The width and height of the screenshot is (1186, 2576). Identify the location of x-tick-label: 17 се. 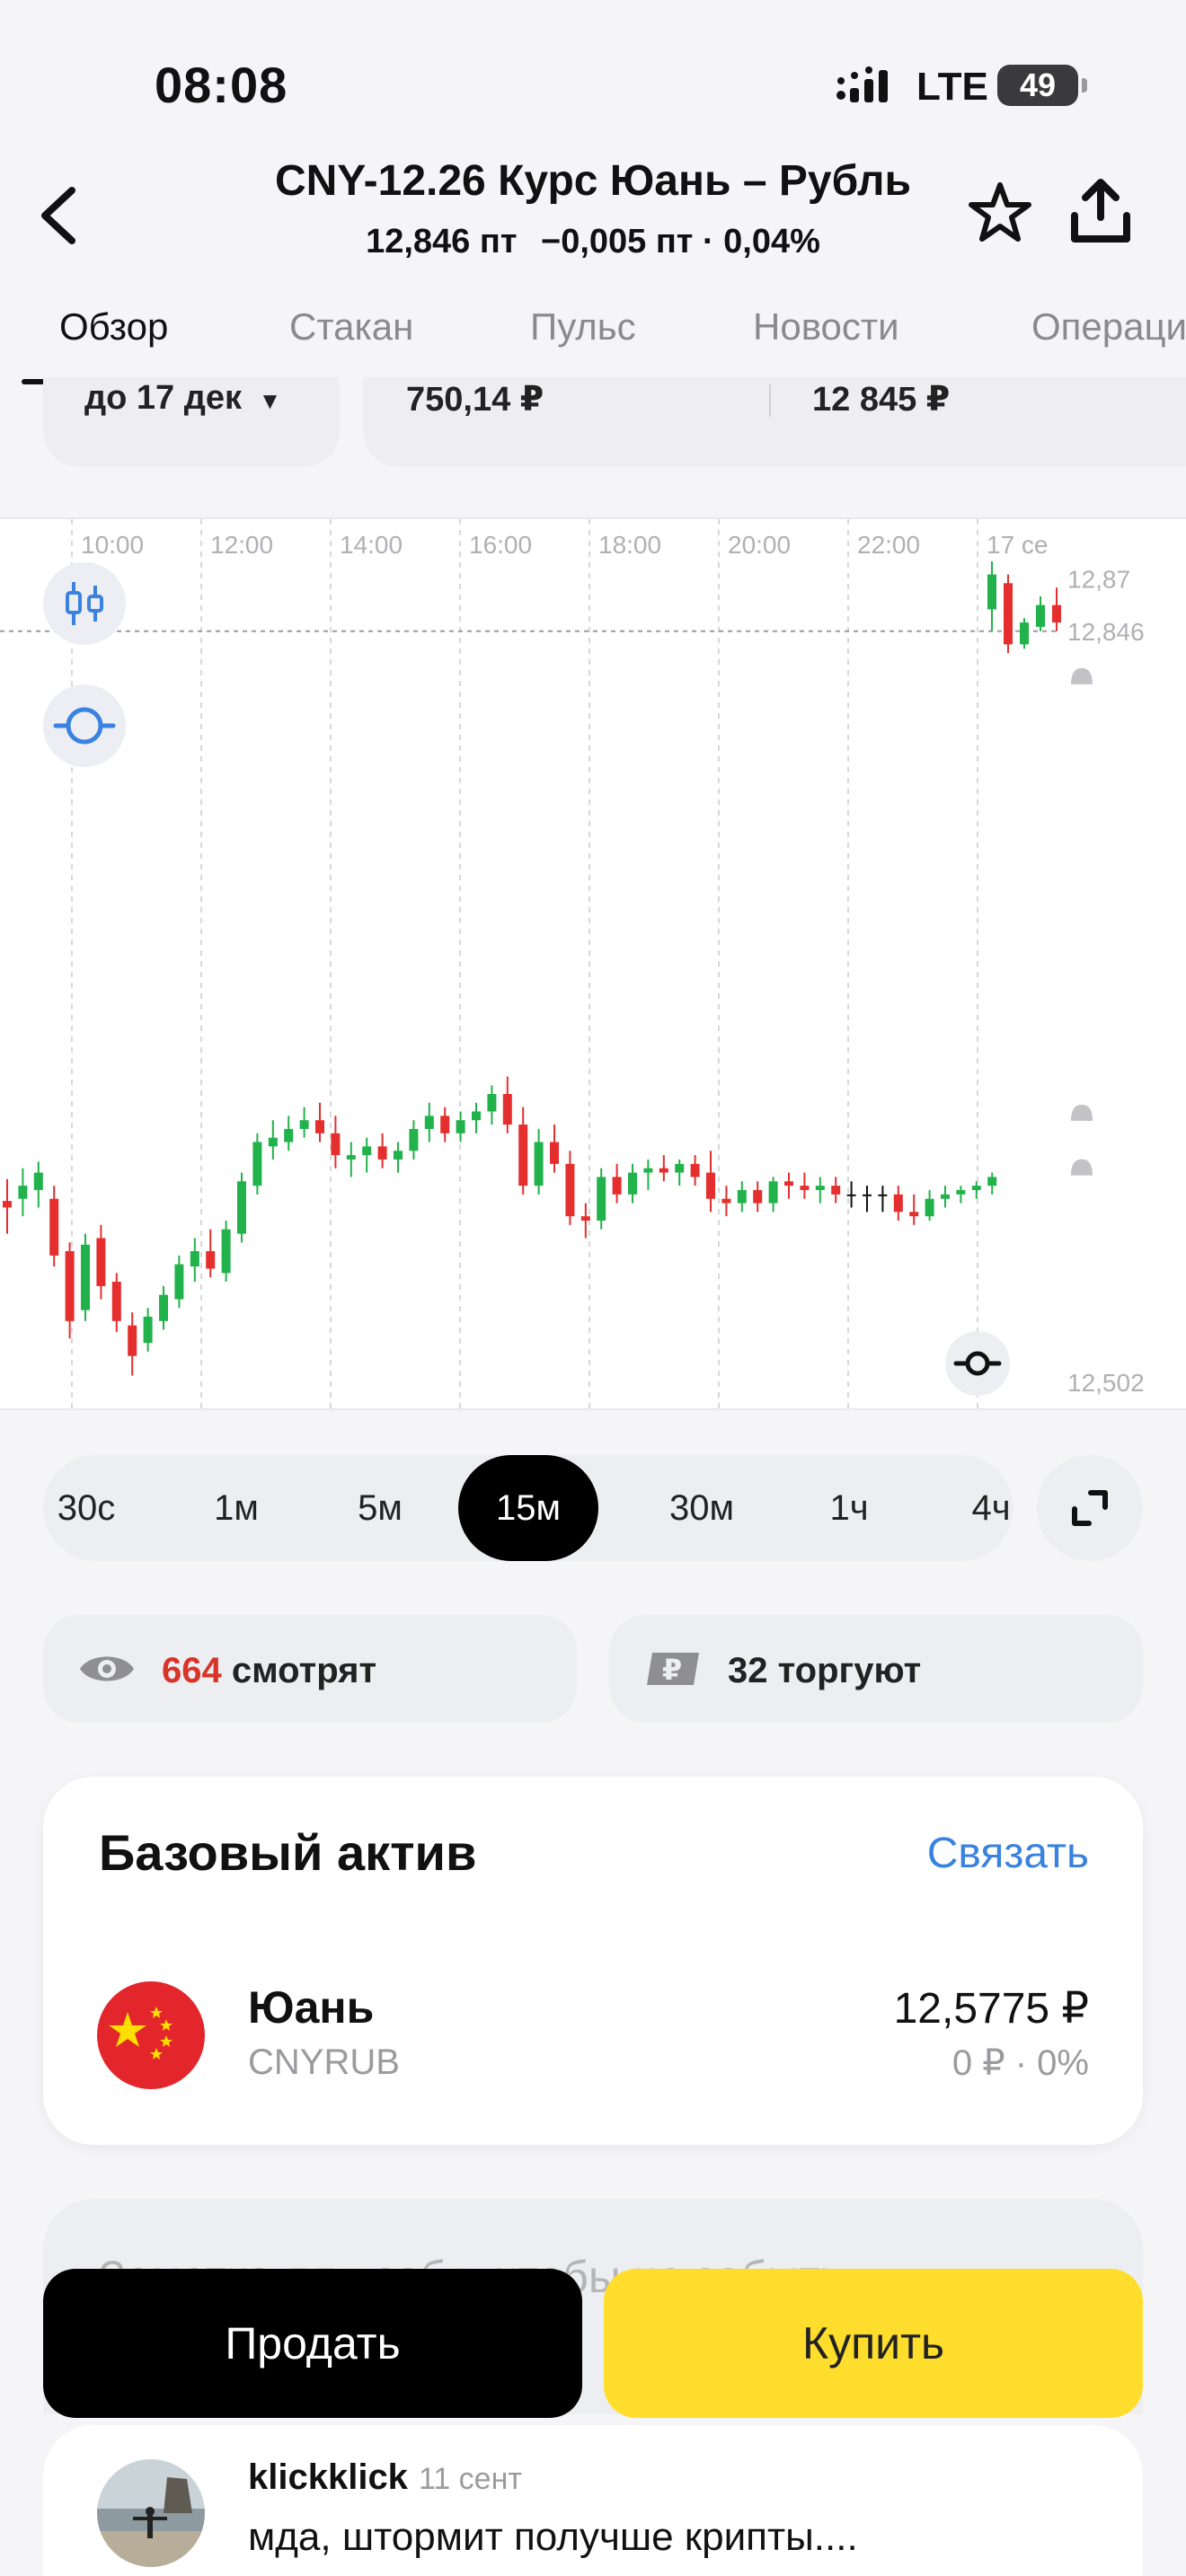
(1018, 545).